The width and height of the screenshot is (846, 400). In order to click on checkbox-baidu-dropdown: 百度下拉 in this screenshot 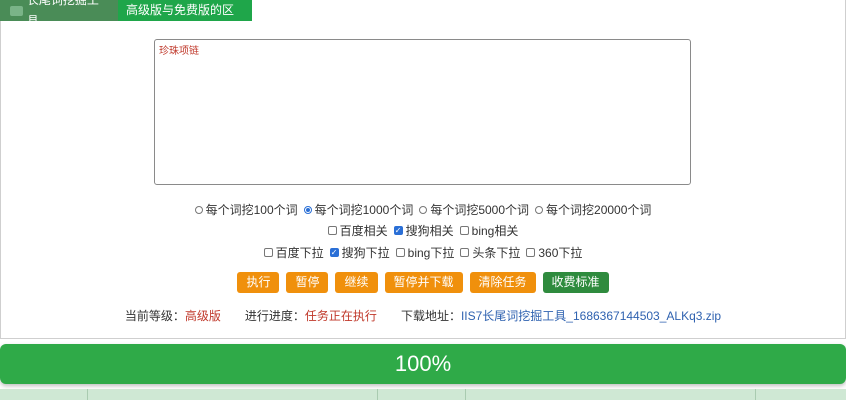, I will do `click(293, 252)`.